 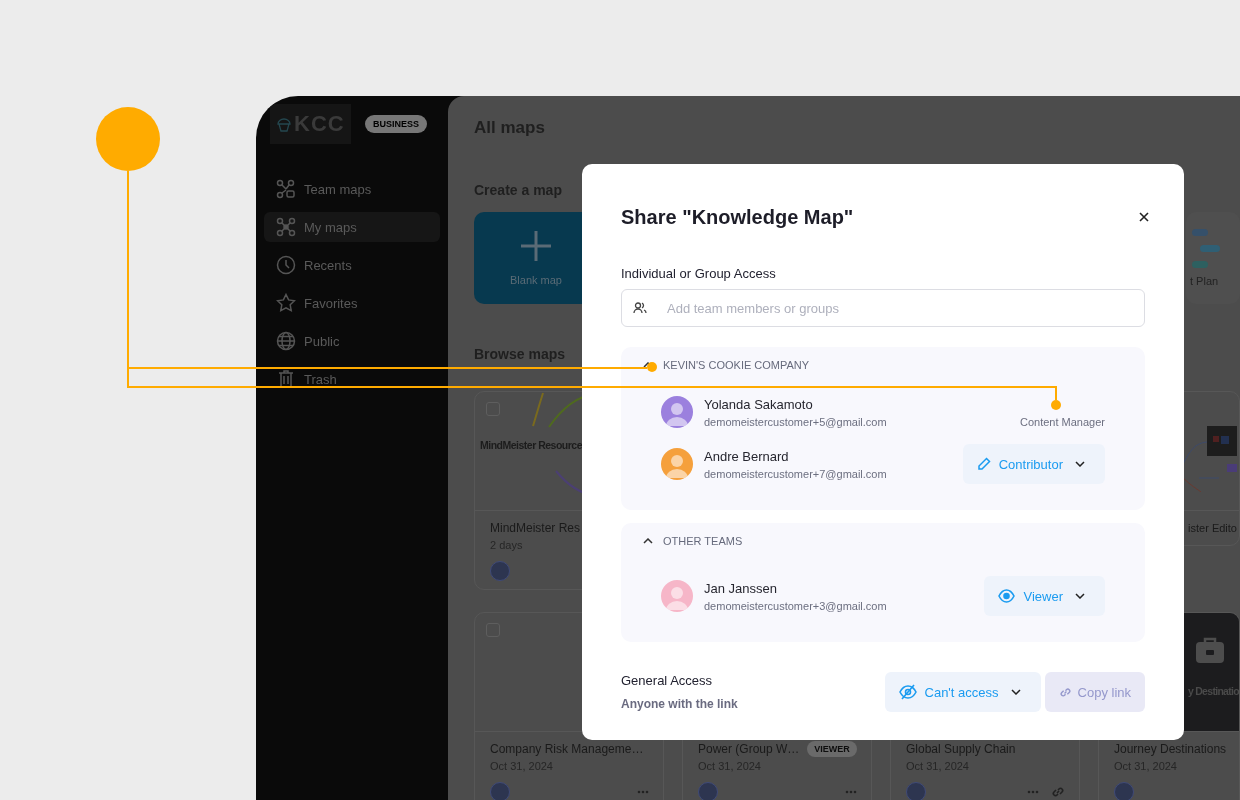 What do you see at coordinates (741, 588) in the screenshot?
I see `member-name: Jan Janssen` at bounding box center [741, 588].